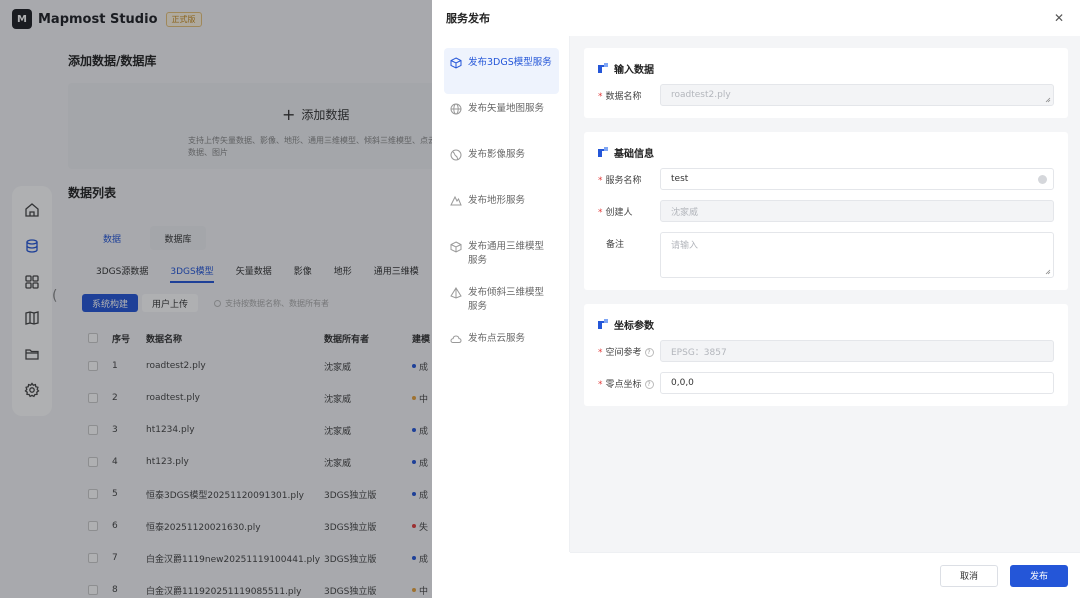  I want to click on cube-sparkle-icon, so click(456, 63).